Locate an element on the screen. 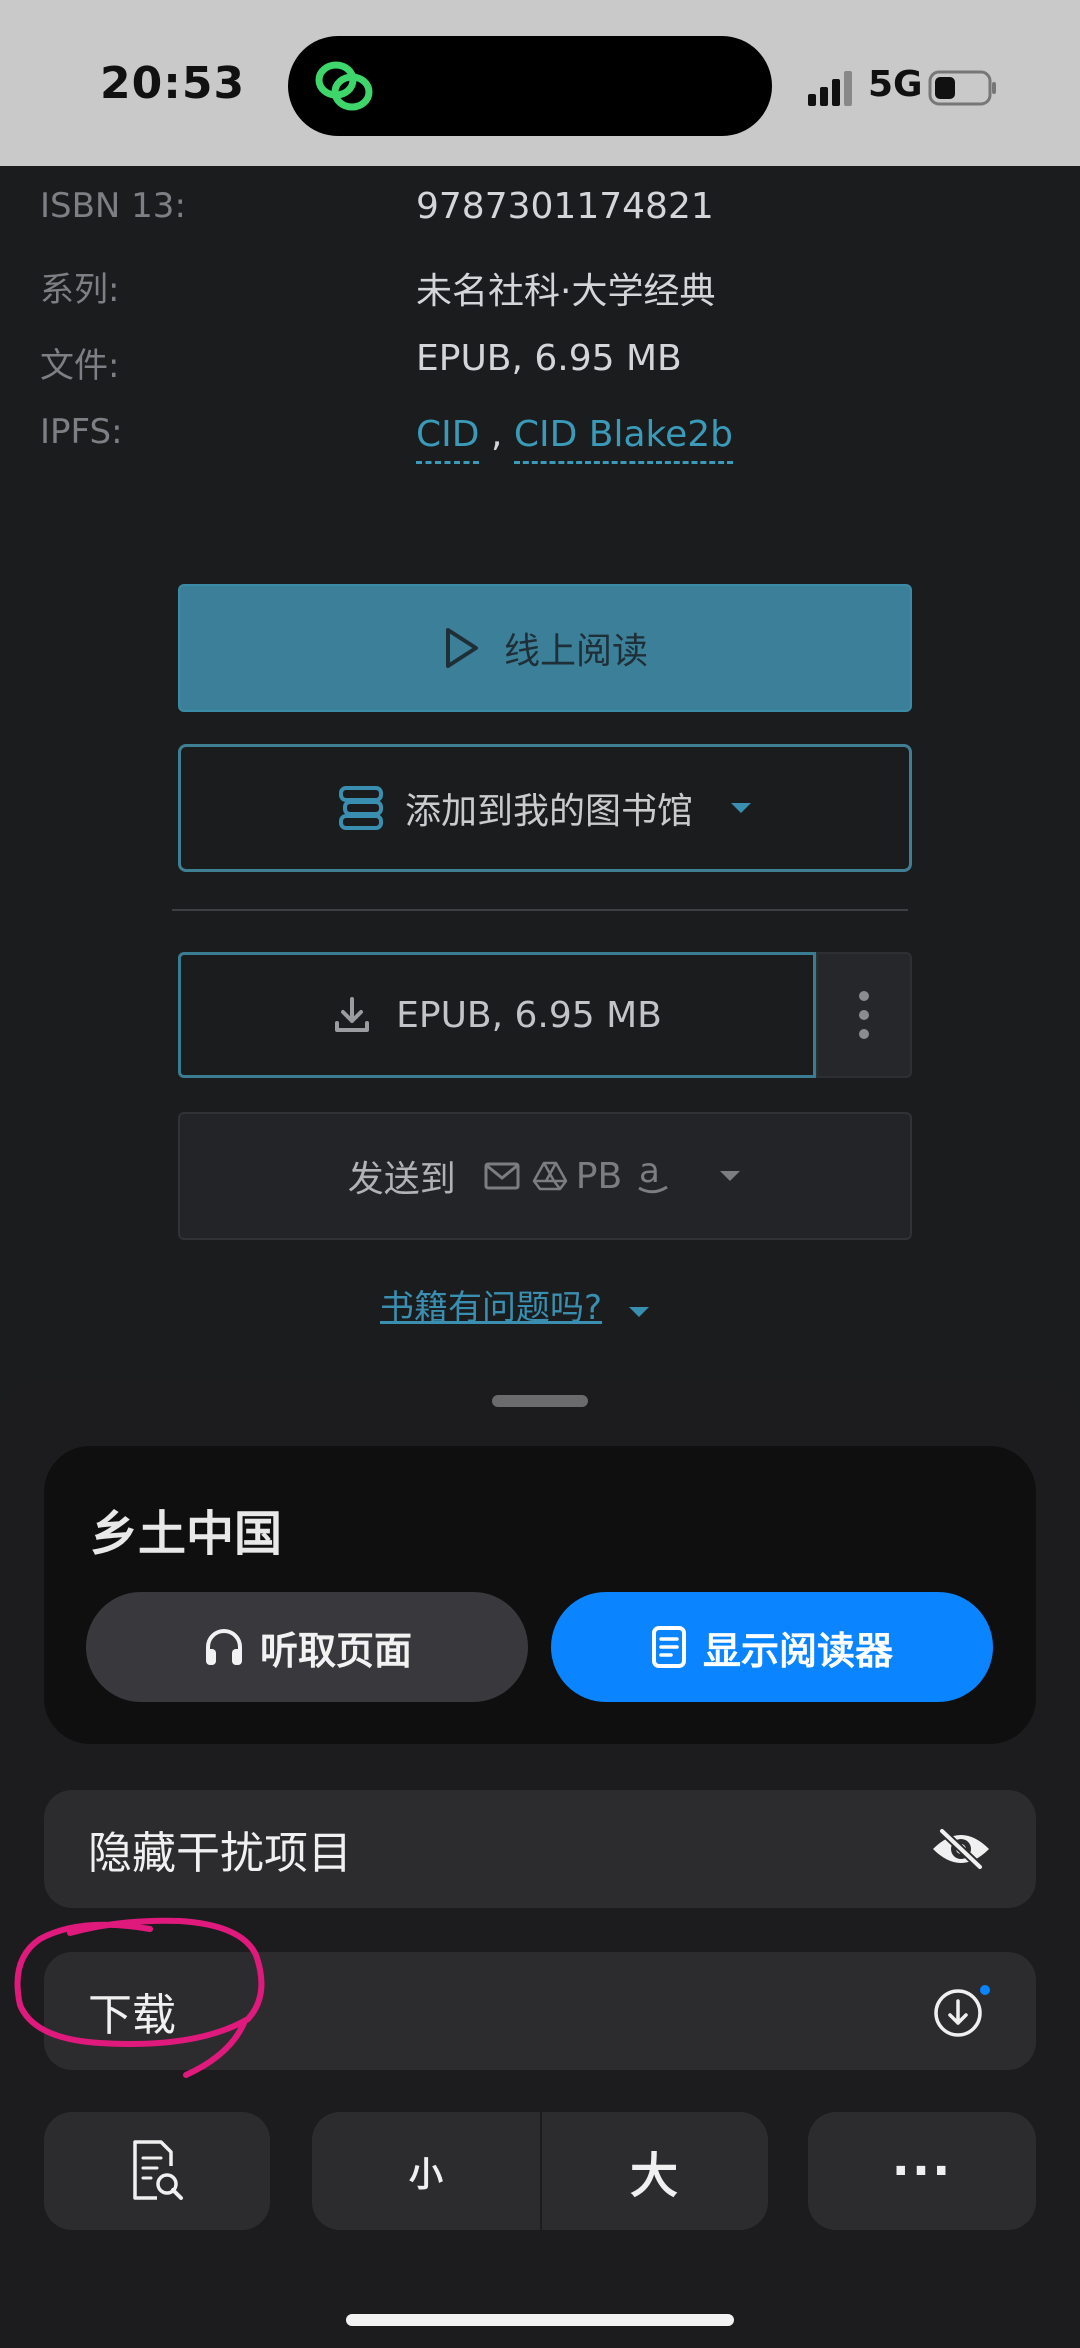 Image resolution: width=1080 pixels, height=2348 pixels. read-online-button: 线上阅读 is located at coordinates (545, 648).